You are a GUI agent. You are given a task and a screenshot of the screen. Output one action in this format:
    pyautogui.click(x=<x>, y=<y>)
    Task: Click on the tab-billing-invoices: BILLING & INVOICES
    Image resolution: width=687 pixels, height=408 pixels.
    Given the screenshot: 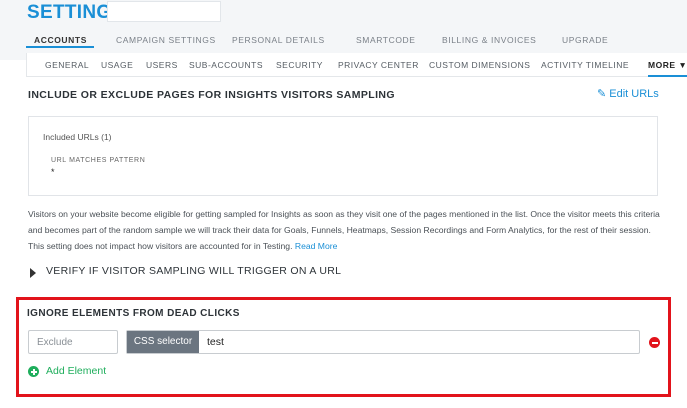 What is the action you would take?
    pyautogui.click(x=489, y=40)
    